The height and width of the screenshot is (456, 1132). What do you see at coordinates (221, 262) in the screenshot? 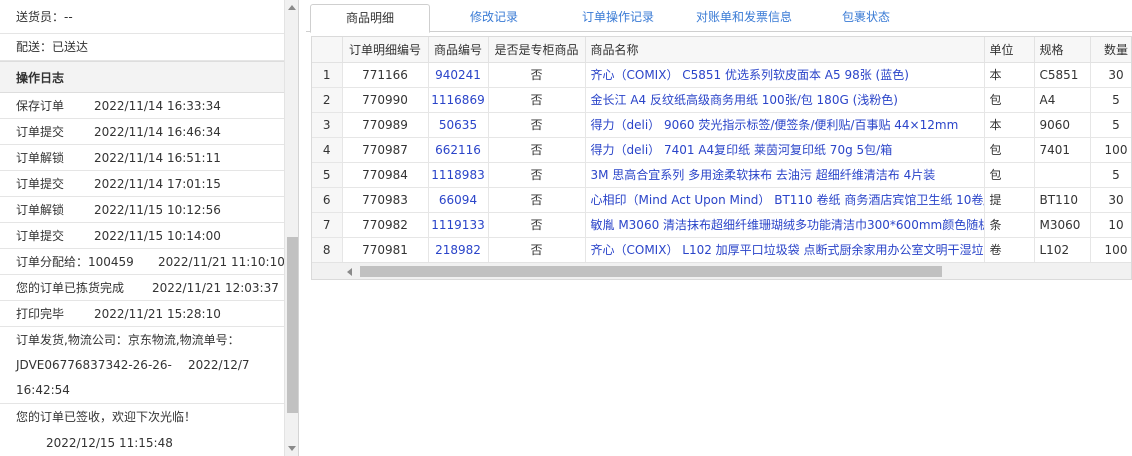
I see `log-time: 2022/11/21 11:10:10` at bounding box center [221, 262].